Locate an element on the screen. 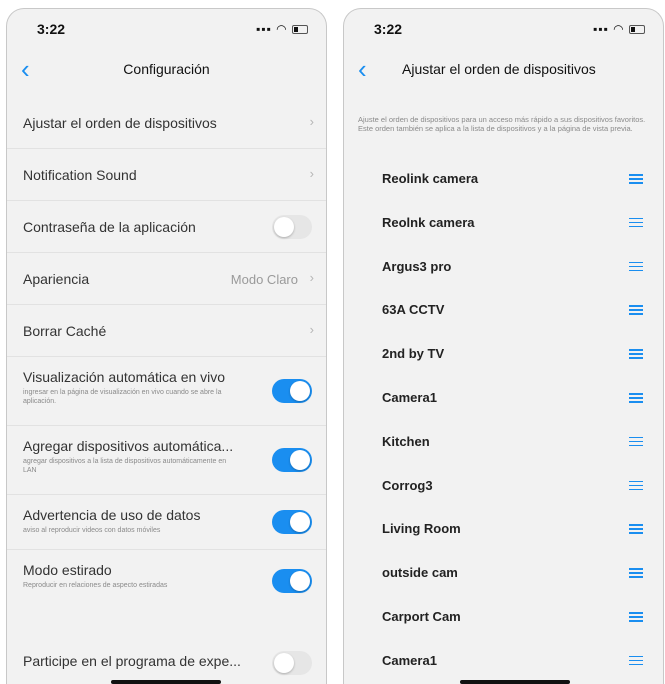 This screenshot has width=665, height=684. status-time: 3:22 is located at coordinates (51, 29).